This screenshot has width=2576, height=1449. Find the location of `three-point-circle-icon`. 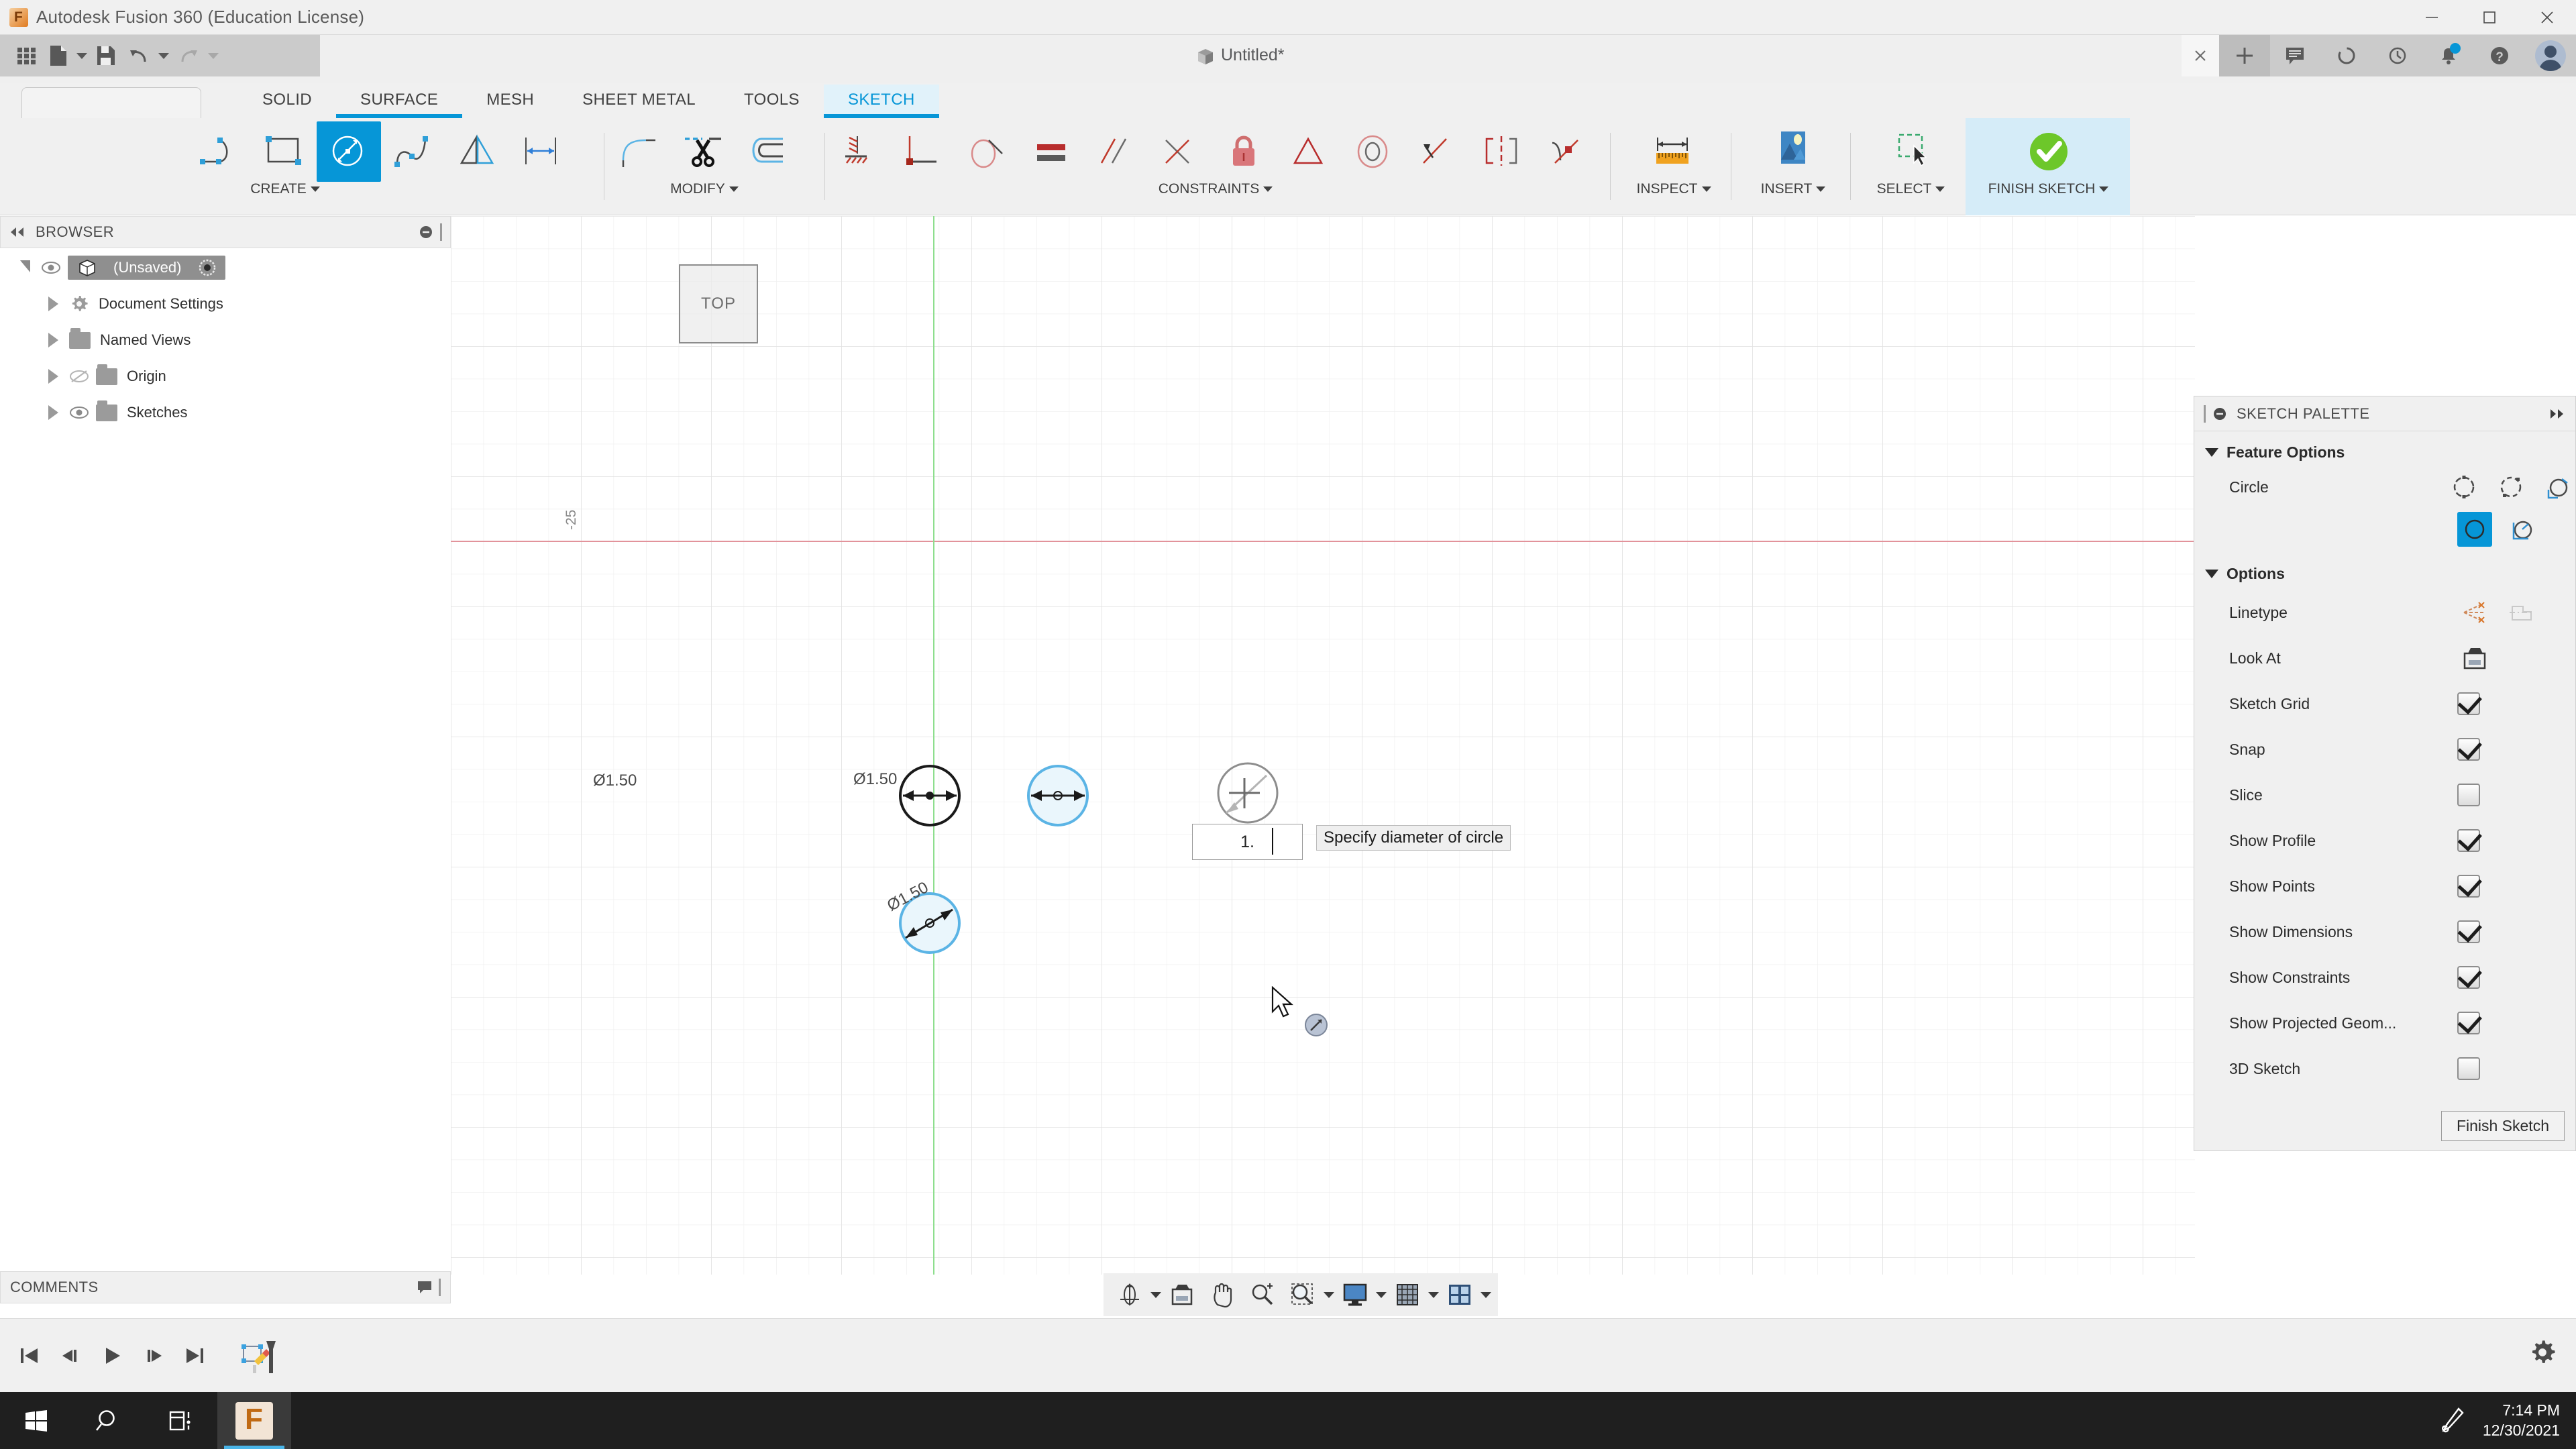

three-point-circle-icon is located at coordinates (2557, 487).